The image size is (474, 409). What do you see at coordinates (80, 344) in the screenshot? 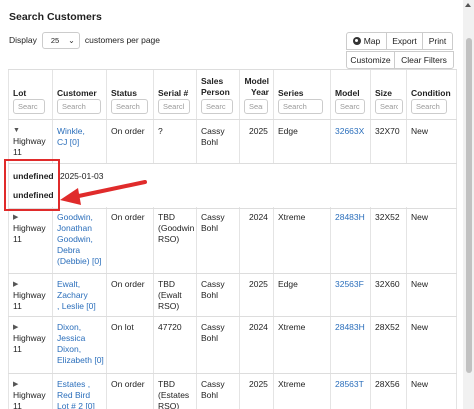
I see `cell-customer-link: Dixon, Jessica Dixon, Elizabeth [0]` at bounding box center [80, 344].